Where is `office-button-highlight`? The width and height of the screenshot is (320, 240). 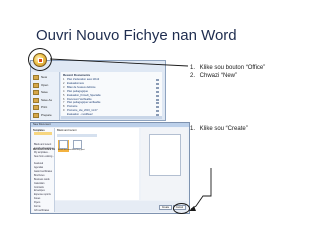
office-button-highlight is located at coordinates (40, 59).